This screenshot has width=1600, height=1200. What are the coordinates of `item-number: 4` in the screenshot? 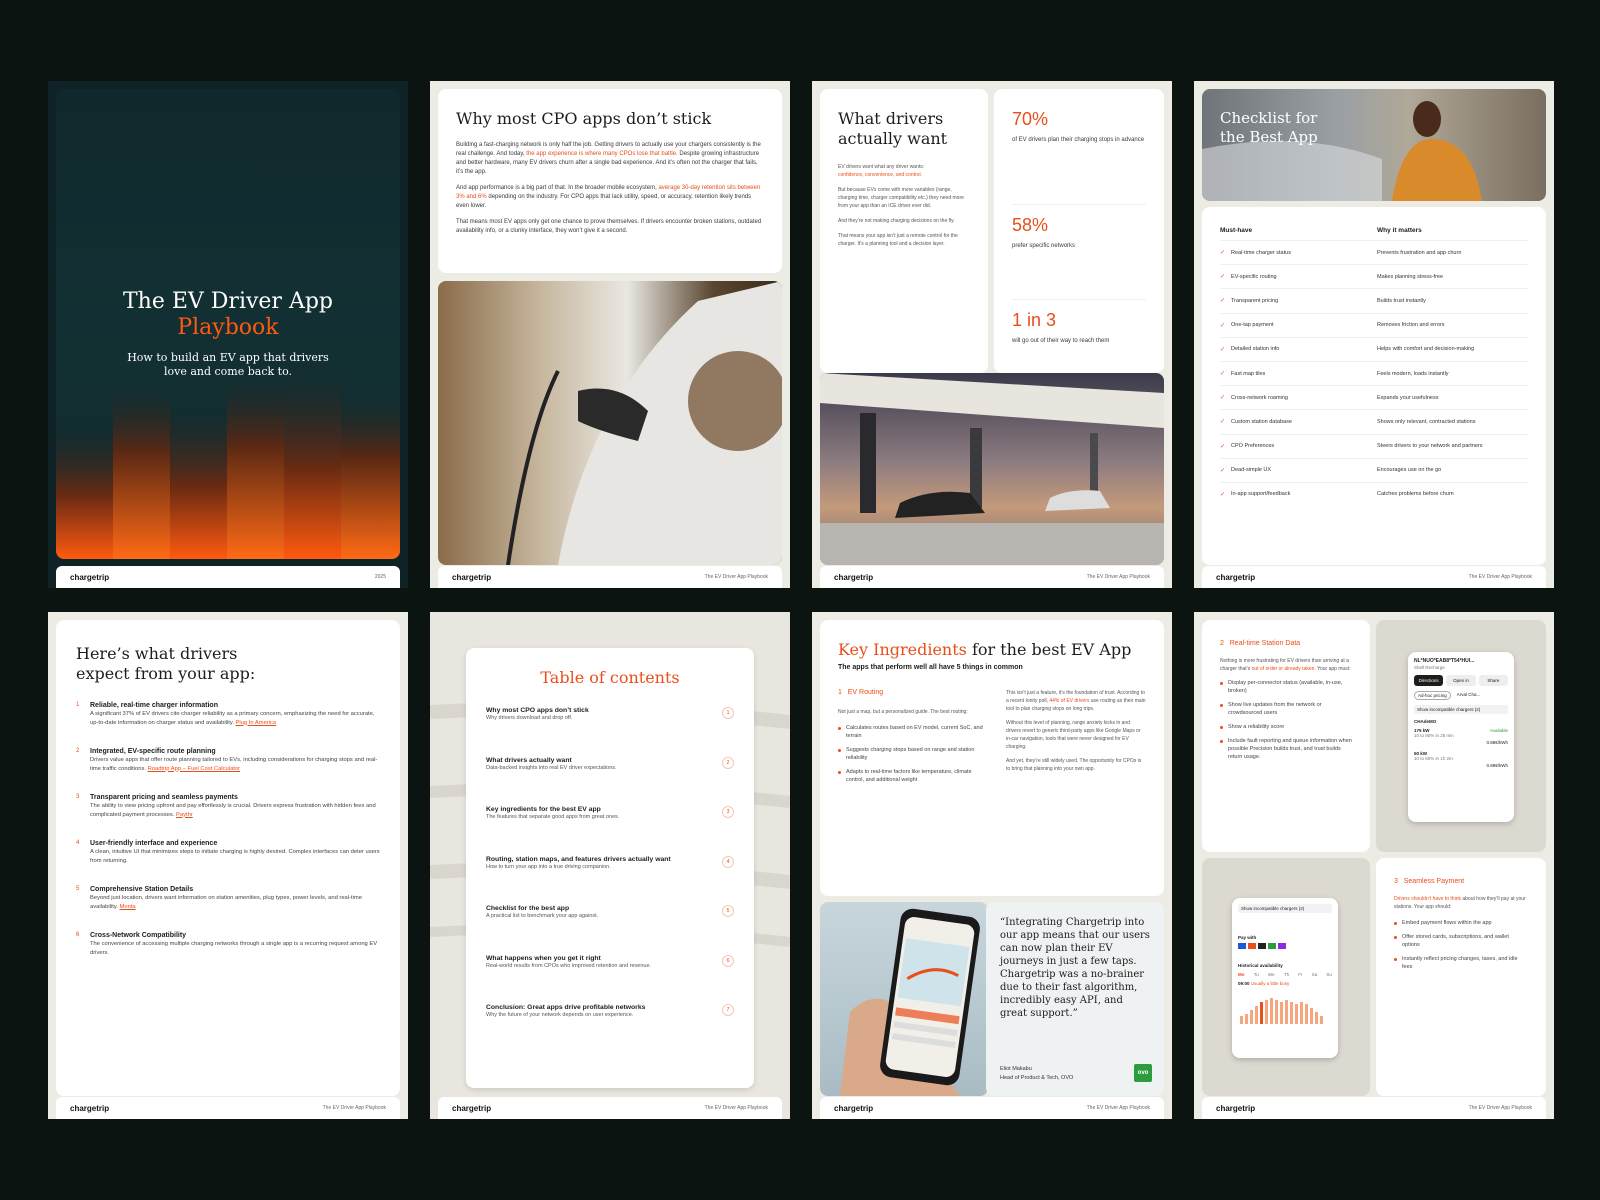 It's located at (78, 843).